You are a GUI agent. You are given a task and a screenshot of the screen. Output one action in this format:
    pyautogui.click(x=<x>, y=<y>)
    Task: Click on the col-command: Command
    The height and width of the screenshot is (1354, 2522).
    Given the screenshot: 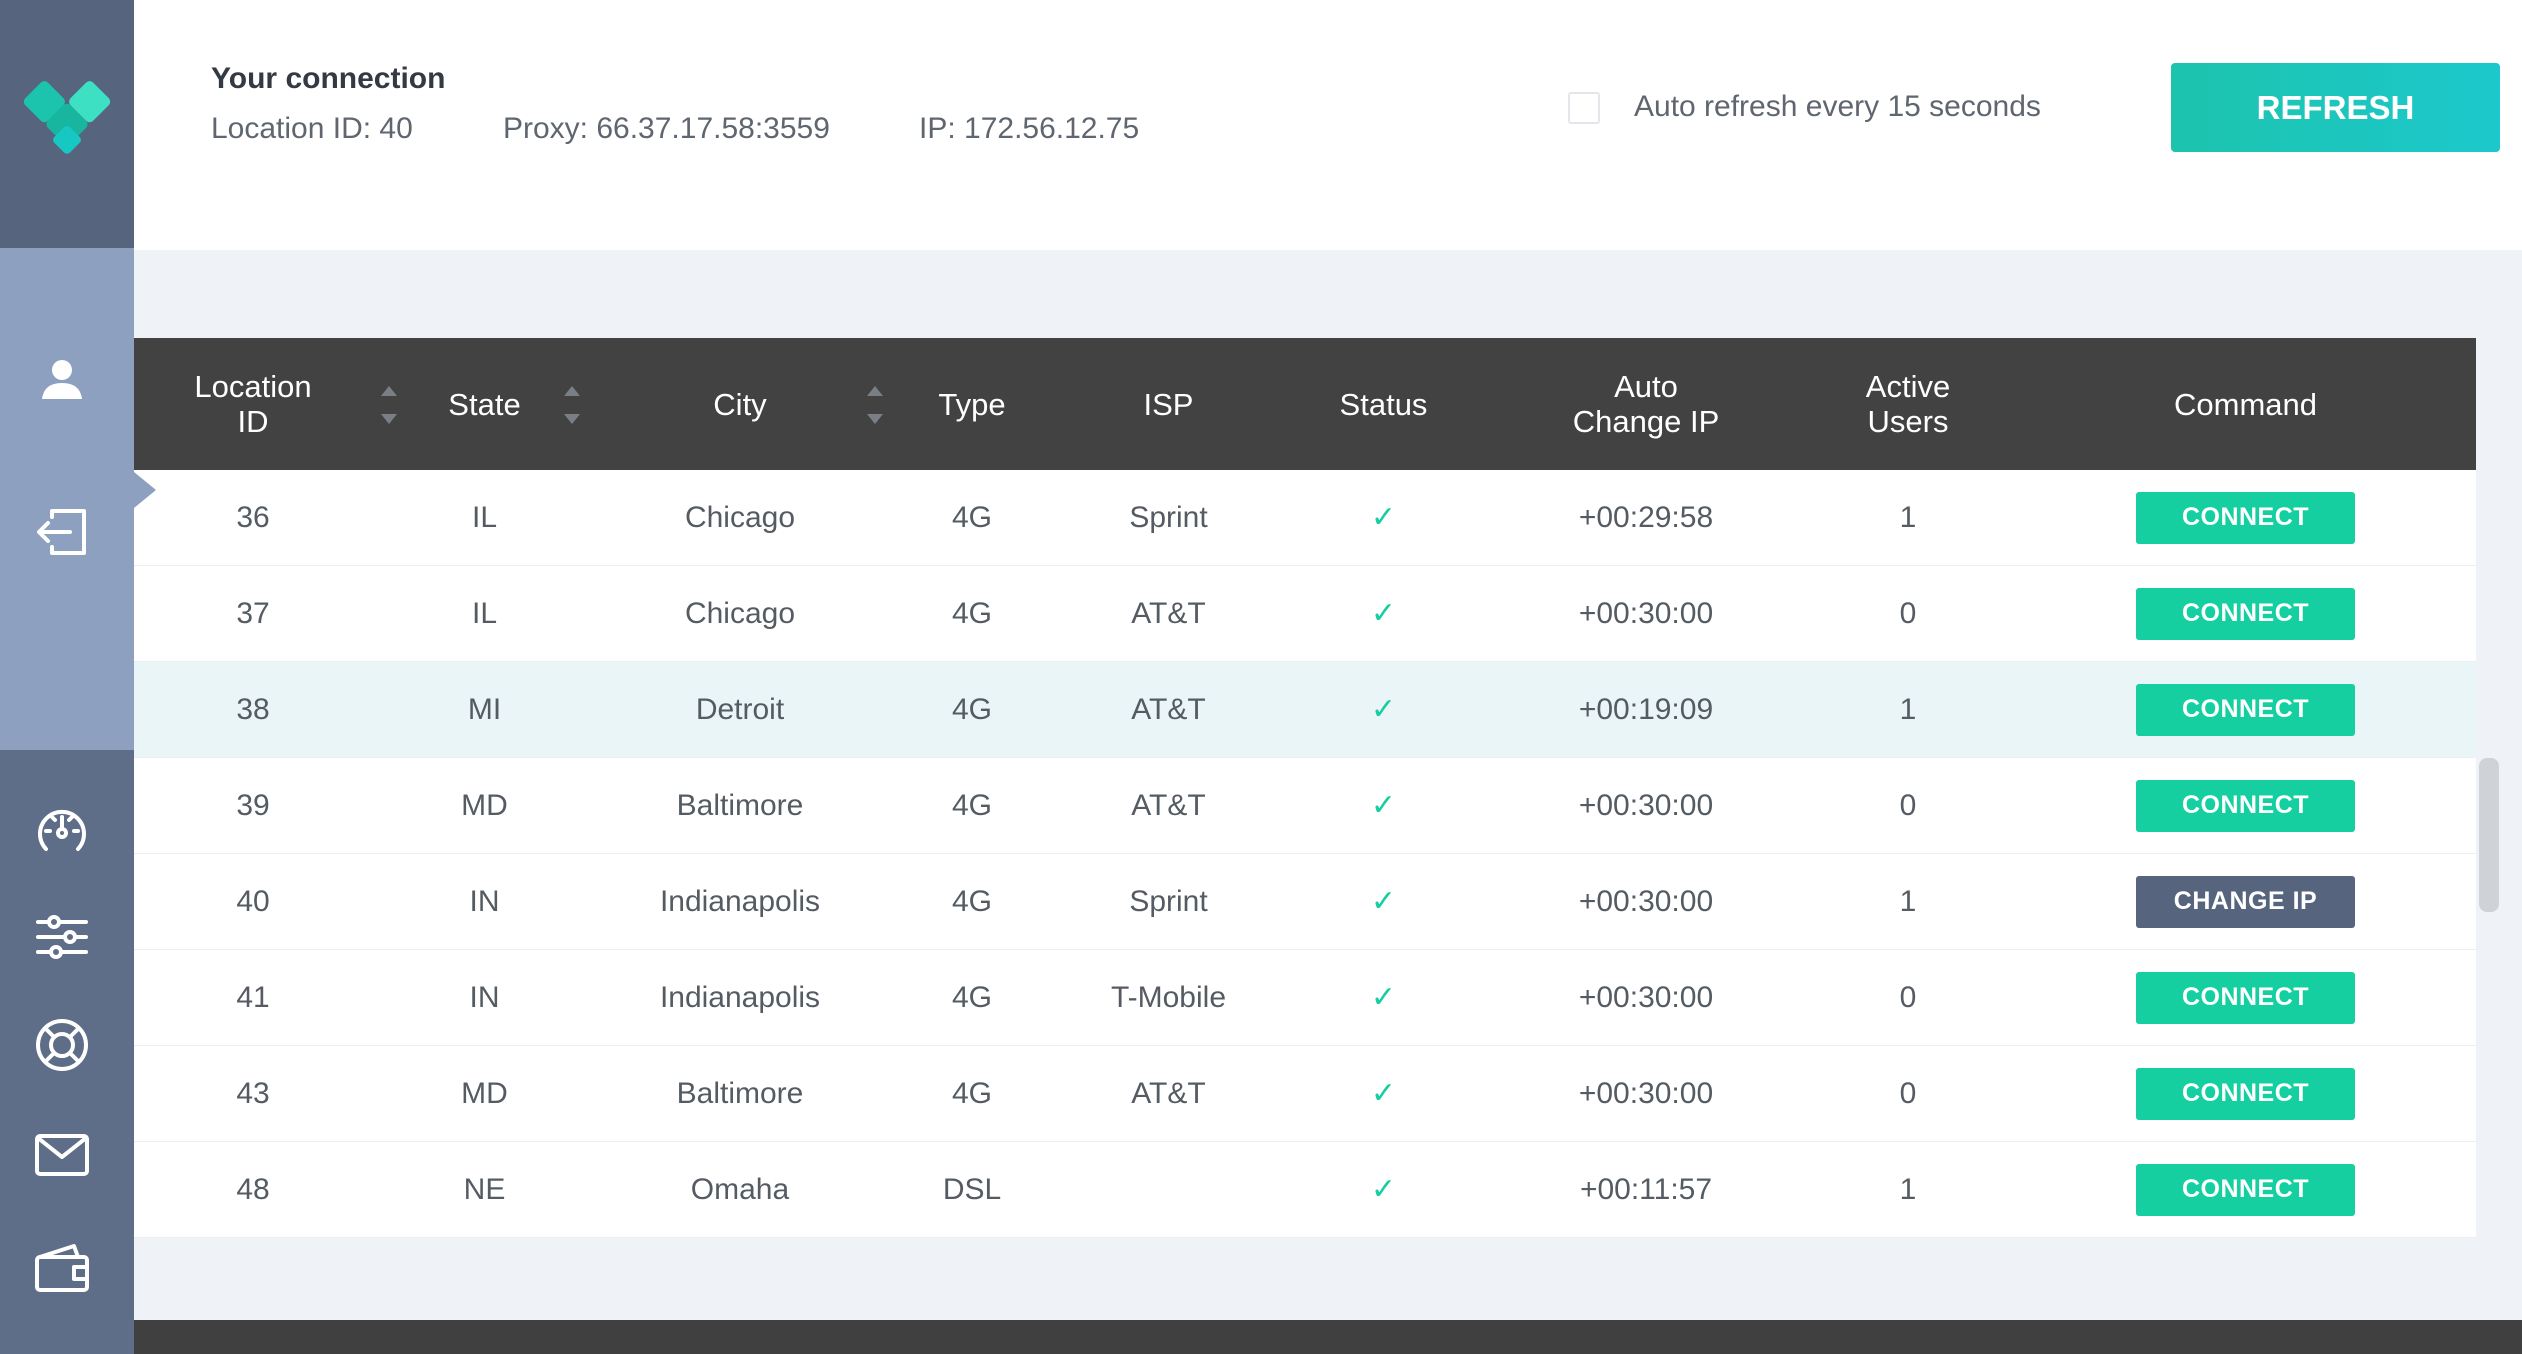 What is the action you would take?
    pyautogui.click(x=2245, y=404)
    